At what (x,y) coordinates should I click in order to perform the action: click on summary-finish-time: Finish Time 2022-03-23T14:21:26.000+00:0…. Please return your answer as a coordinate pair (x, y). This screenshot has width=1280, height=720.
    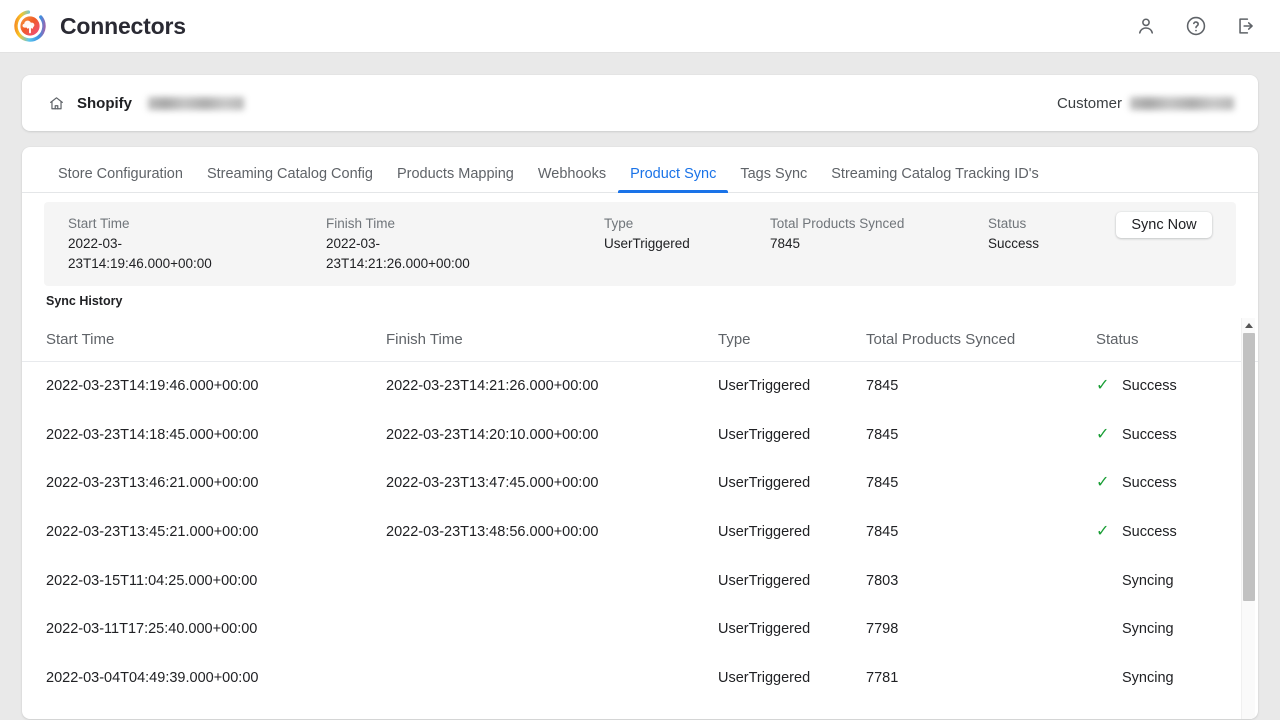
    Looking at the image, I should click on (465, 244).